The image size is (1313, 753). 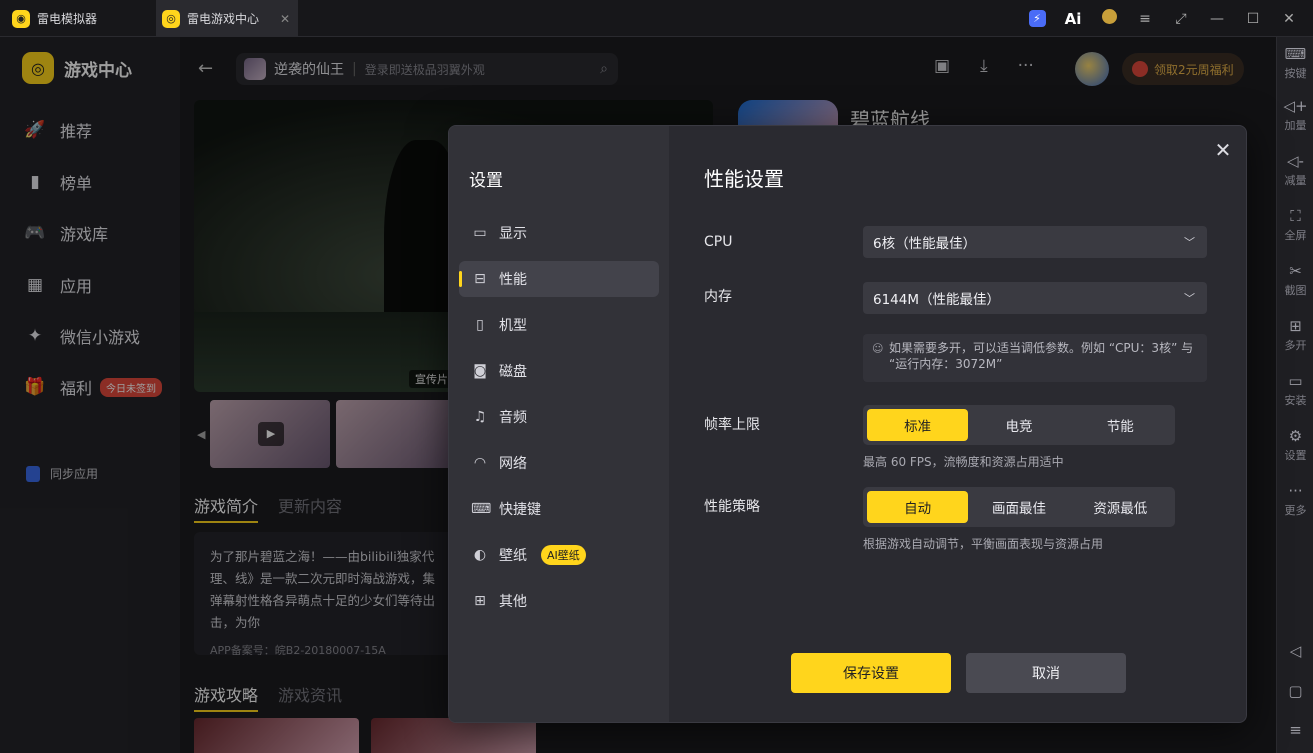 What do you see at coordinates (559, 233) in the screenshot?
I see `settings-menu-display: ▭ 显示` at bounding box center [559, 233].